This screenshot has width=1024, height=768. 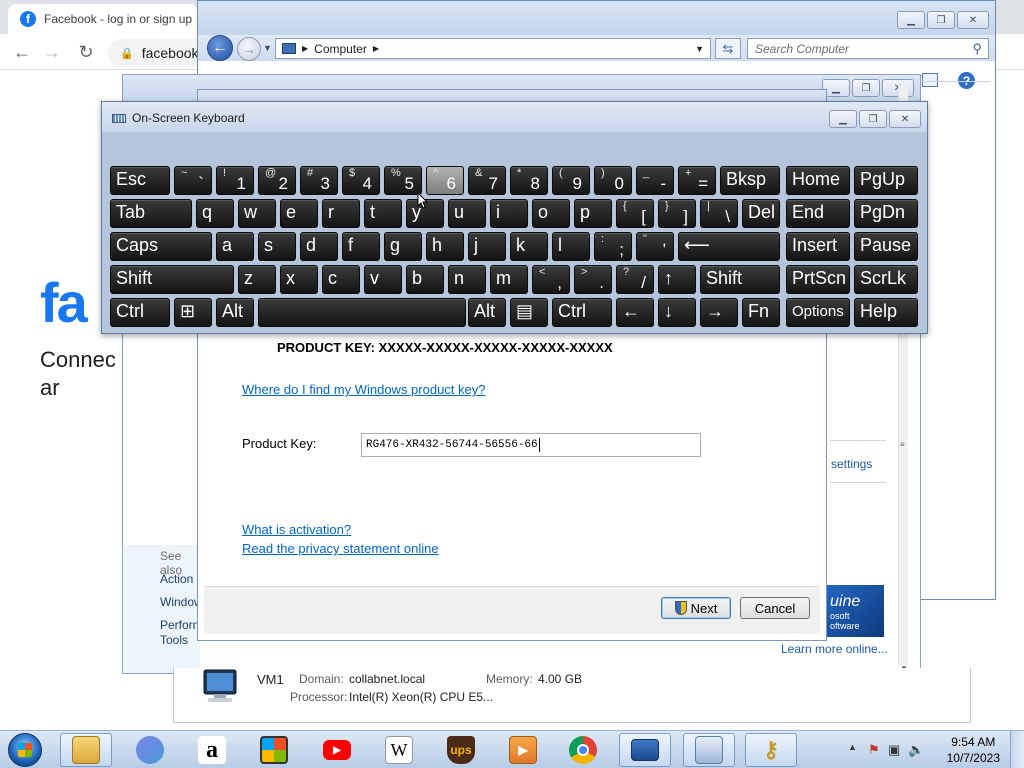 What do you see at coordinates (140, 180) in the screenshot?
I see `key-esc: Esc` at bounding box center [140, 180].